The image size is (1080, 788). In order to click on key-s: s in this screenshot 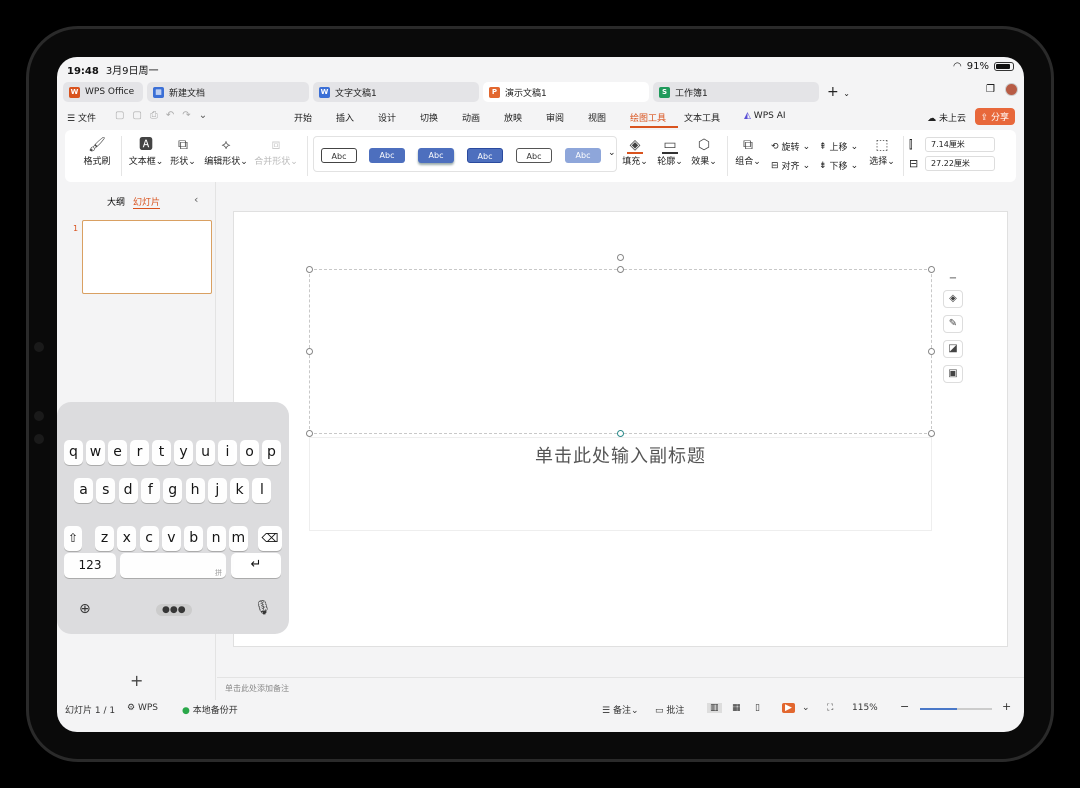, I will do `click(106, 490)`.